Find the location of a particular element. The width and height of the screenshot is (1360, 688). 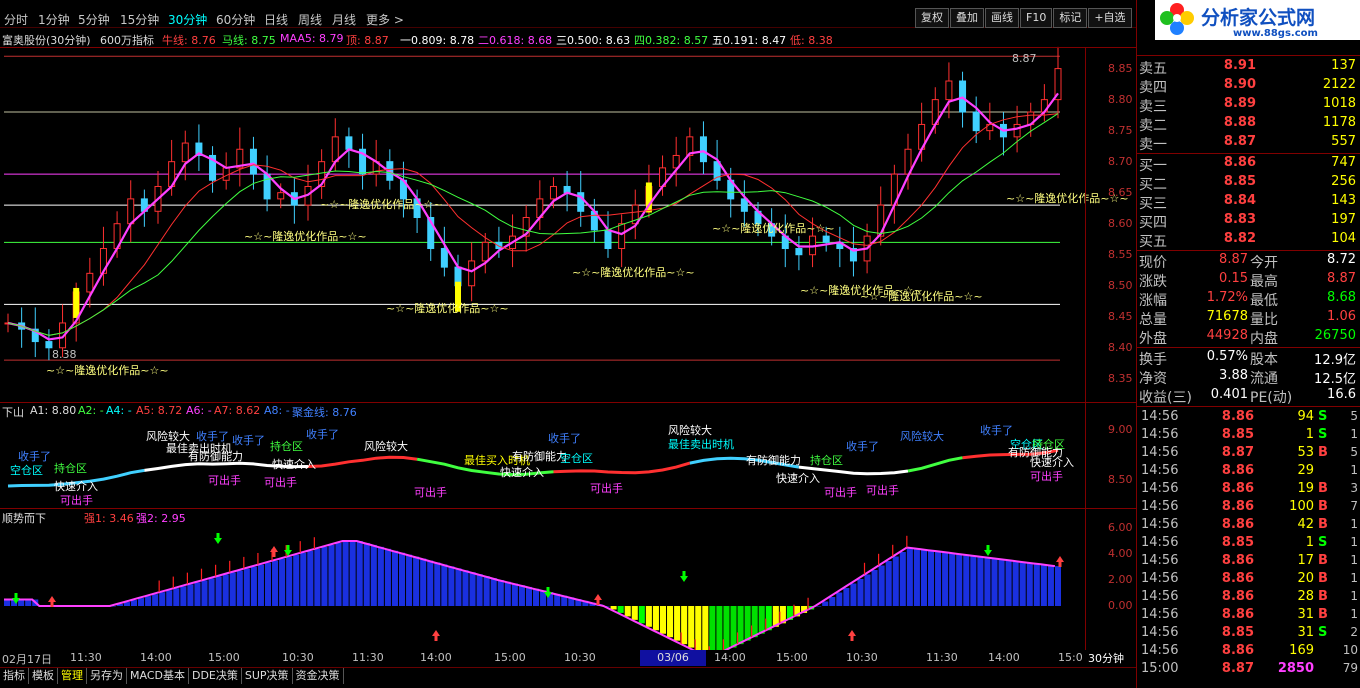

tick-volume: 169 is located at coordinates (1301, 650).